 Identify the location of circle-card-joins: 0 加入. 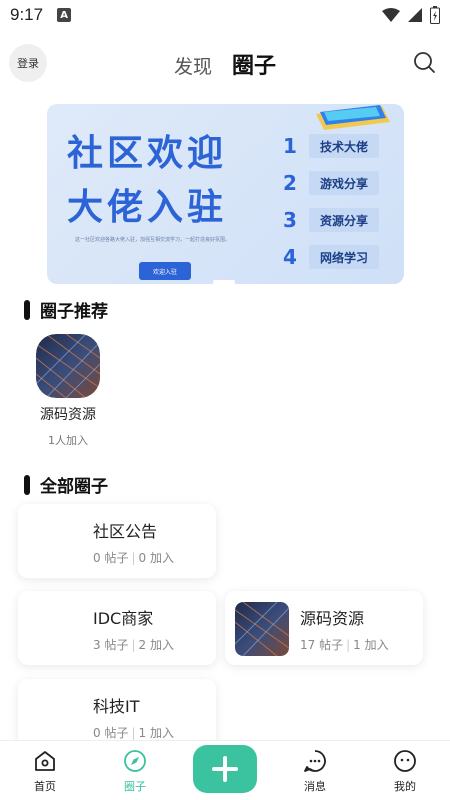
(156, 558).